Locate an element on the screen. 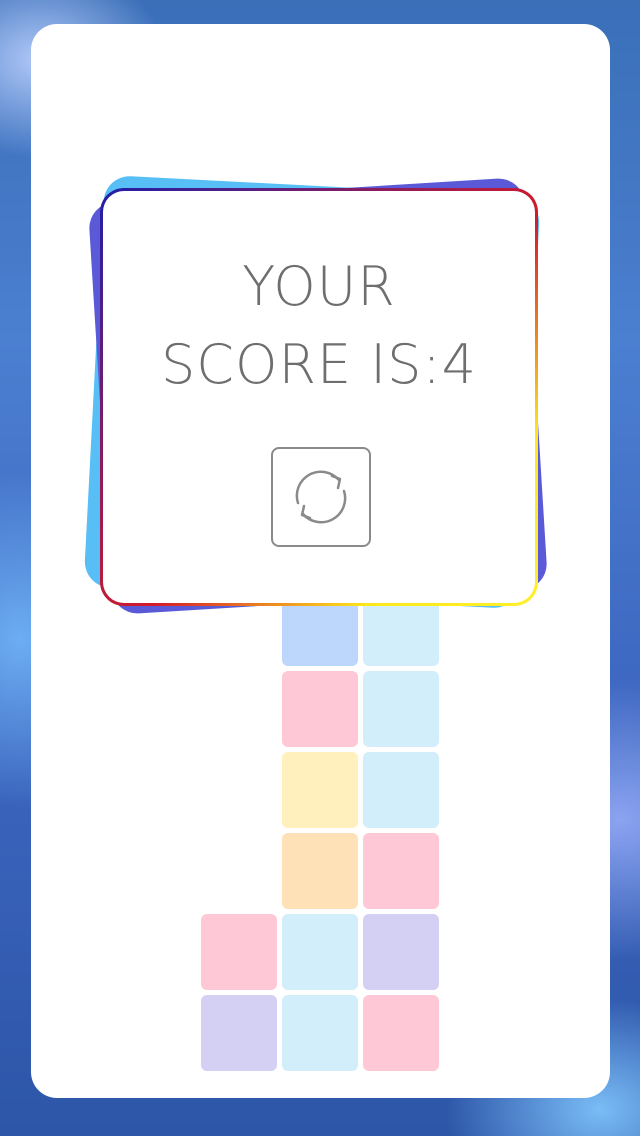 The image size is (640, 1136). refresh-icon is located at coordinates (321, 497).